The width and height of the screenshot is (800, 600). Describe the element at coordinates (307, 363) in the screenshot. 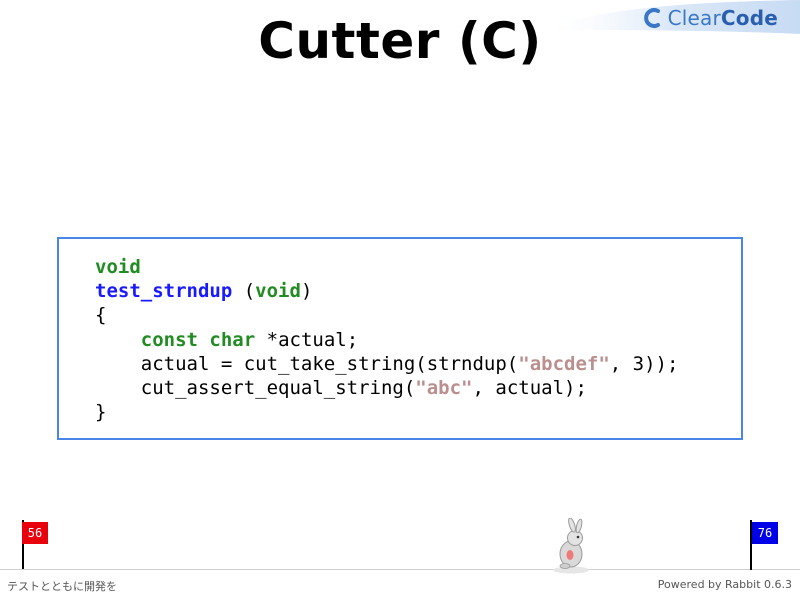

I see `code-text: actual = cut_take_string(strndup(` at that location.